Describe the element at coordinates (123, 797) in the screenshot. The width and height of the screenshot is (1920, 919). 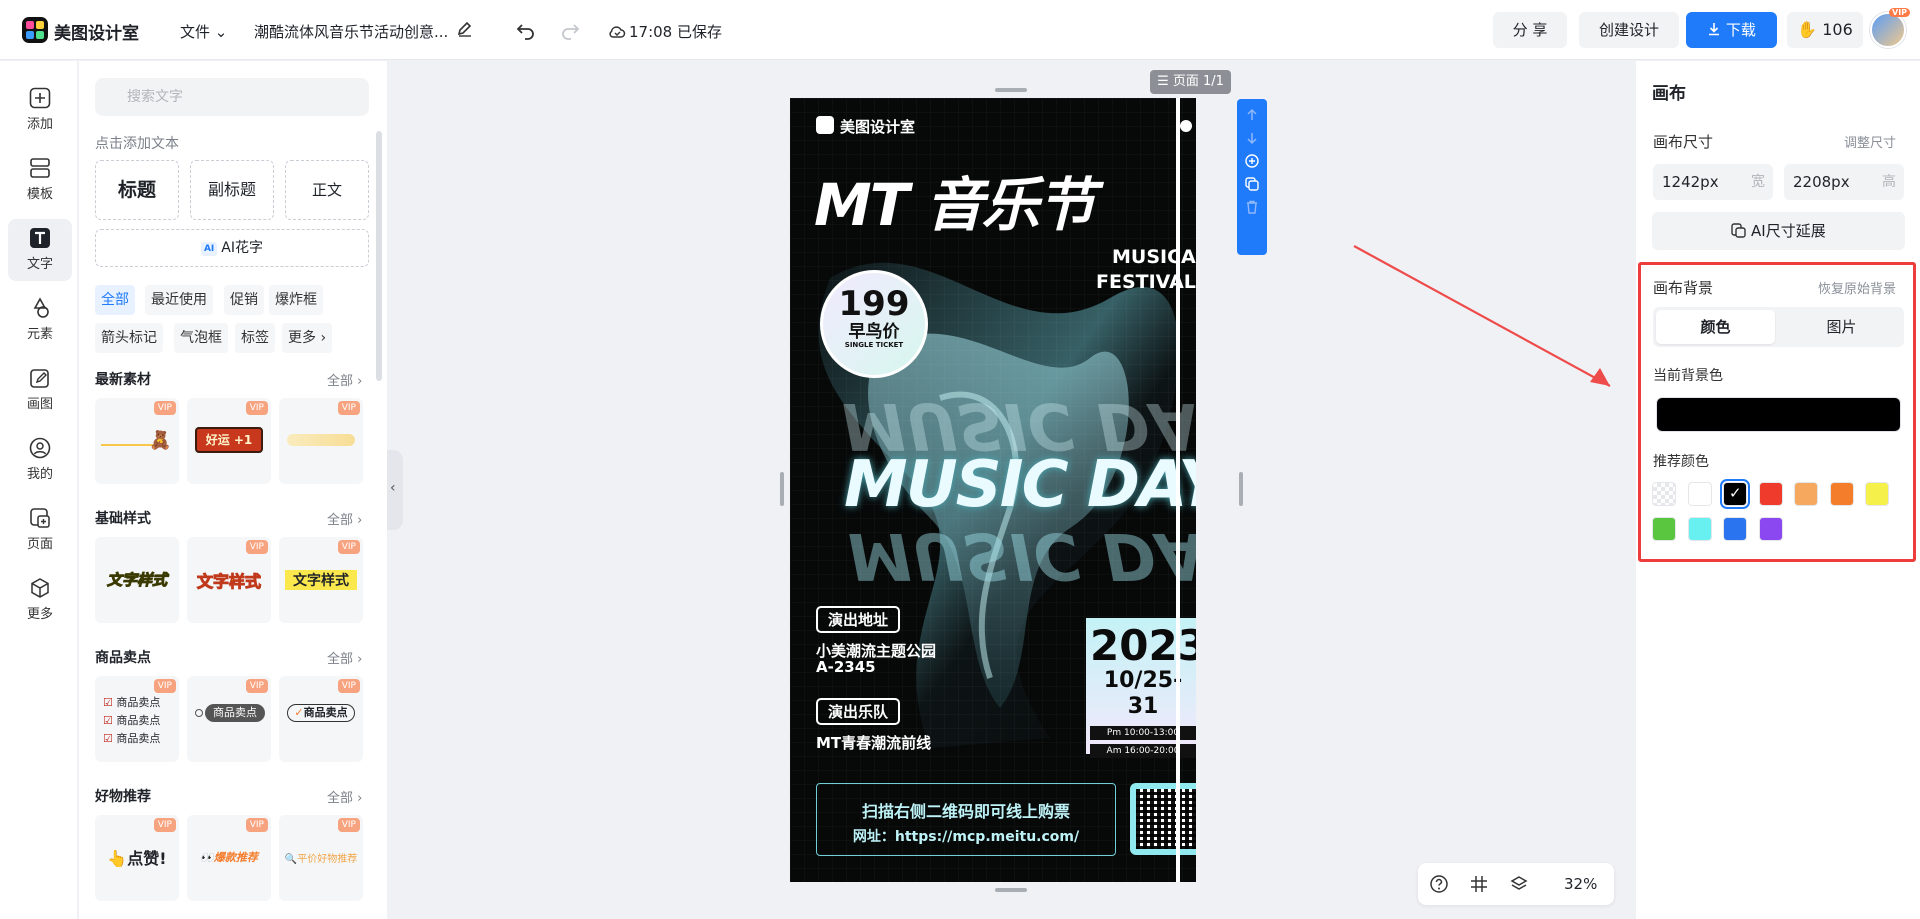
I see `section-title: 好物推荐` at that location.